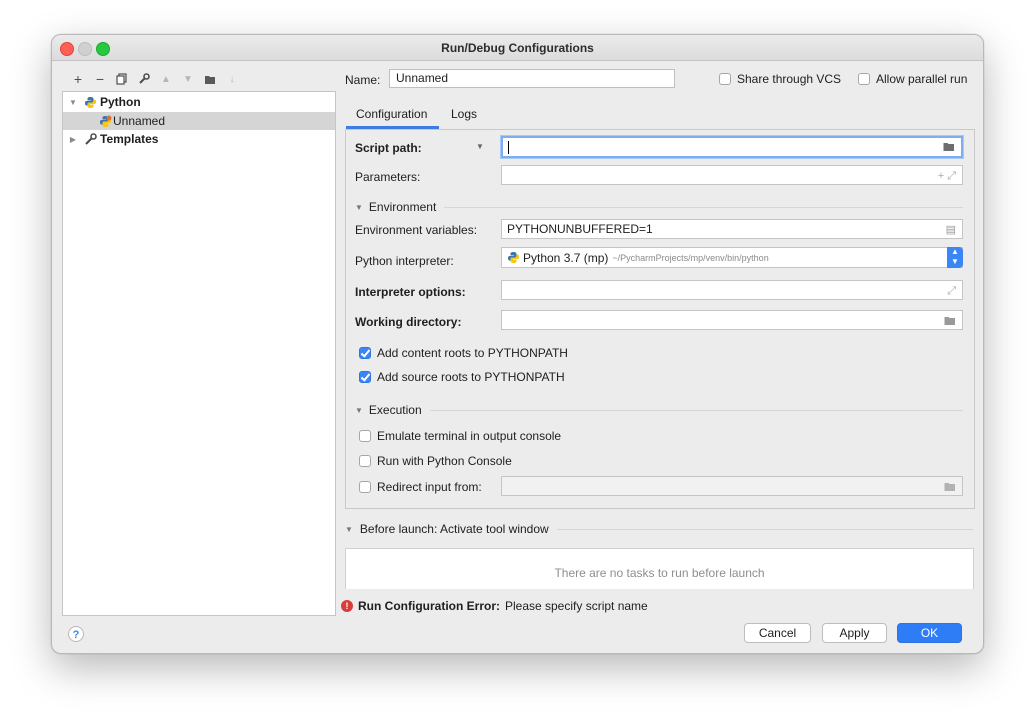 This screenshot has width=1034, height=720. I want to click on script-path-label: Script path:, so click(388, 148).